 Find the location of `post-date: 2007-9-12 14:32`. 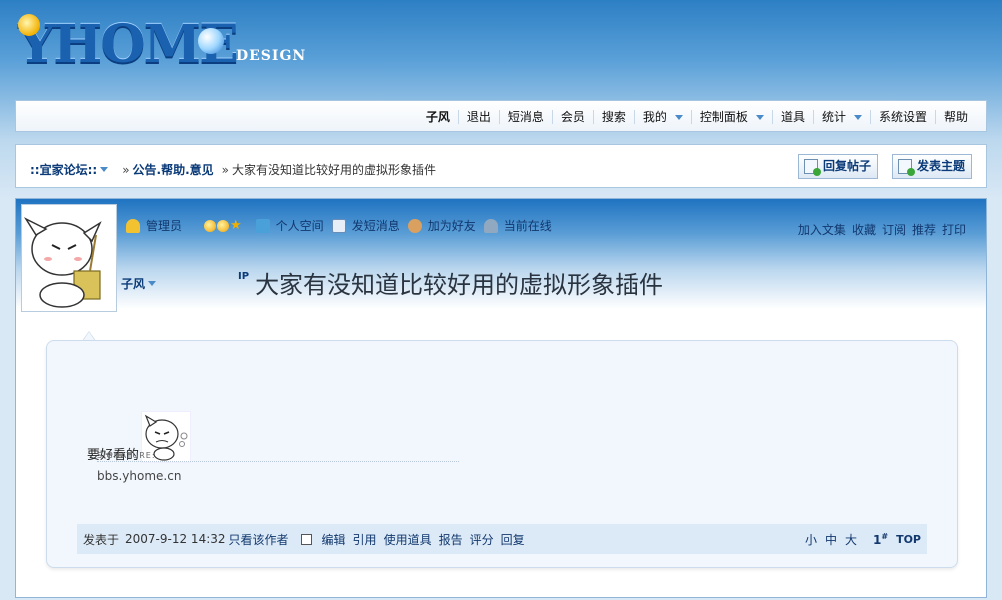

post-date: 2007-9-12 14:32 is located at coordinates (175, 539).